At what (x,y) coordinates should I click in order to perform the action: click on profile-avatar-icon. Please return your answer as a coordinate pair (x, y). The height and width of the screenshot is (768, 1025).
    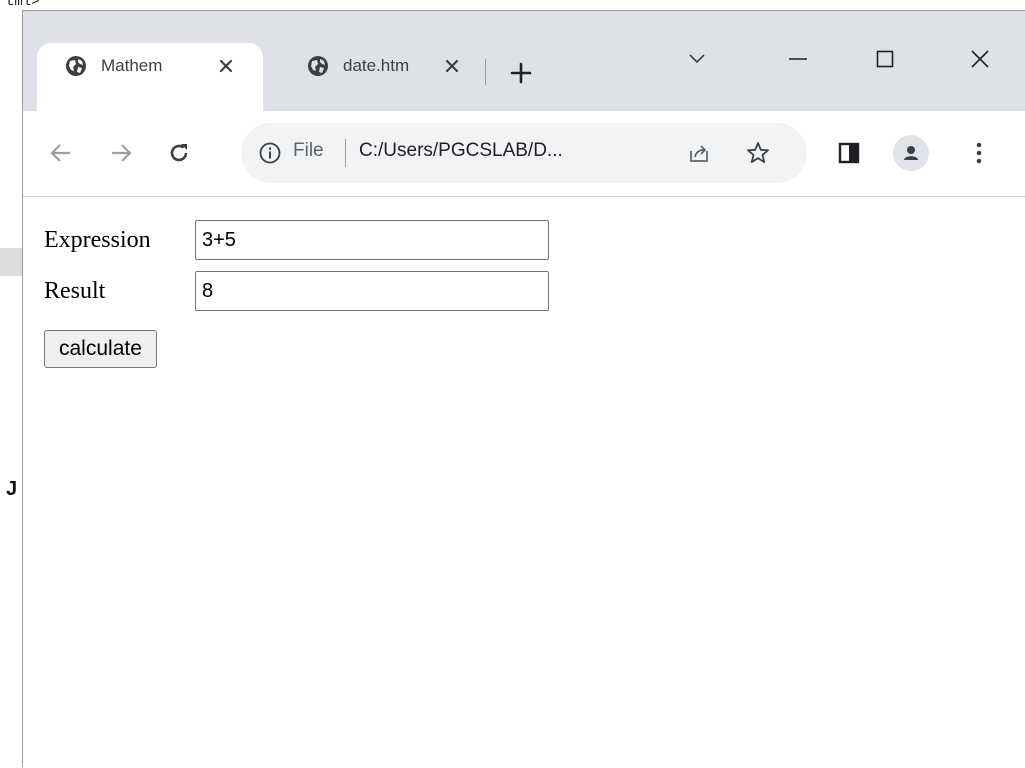
    Looking at the image, I should click on (911, 153).